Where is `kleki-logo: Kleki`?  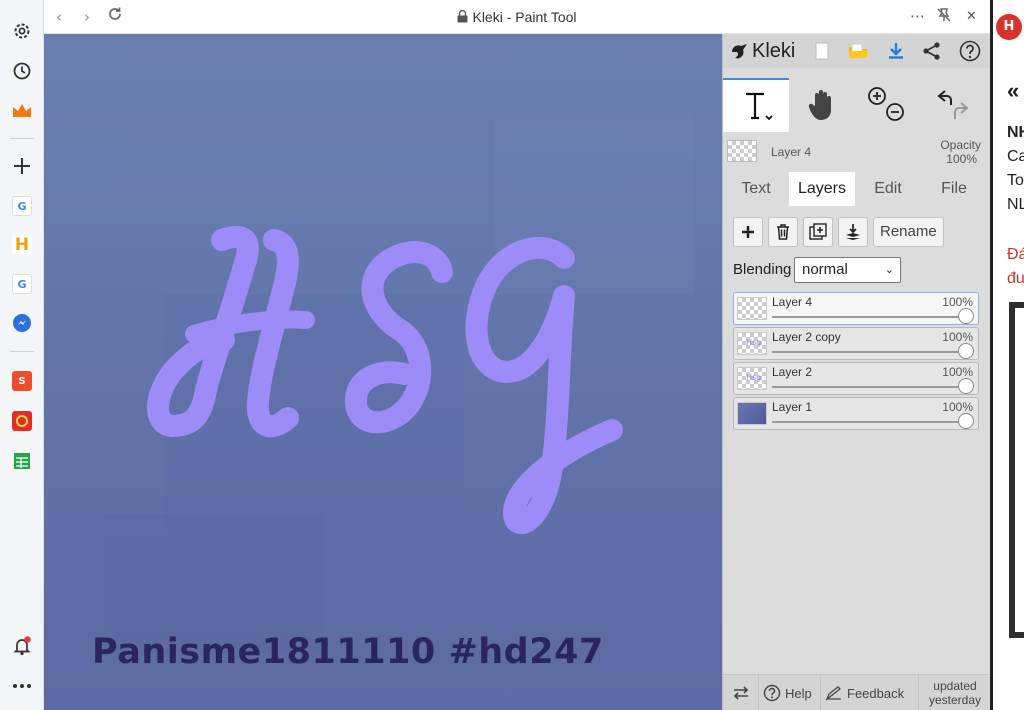
kleki-logo: Kleki is located at coordinates (762, 51).